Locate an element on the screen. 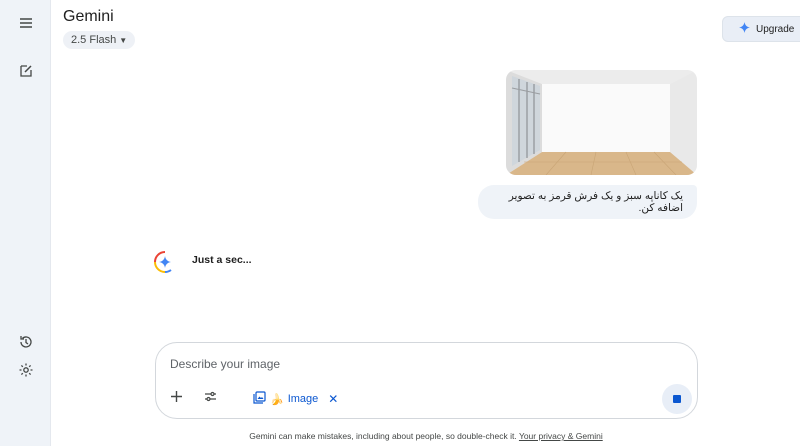 The width and height of the screenshot is (800, 446). close-icon: ✕ is located at coordinates (333, 399).